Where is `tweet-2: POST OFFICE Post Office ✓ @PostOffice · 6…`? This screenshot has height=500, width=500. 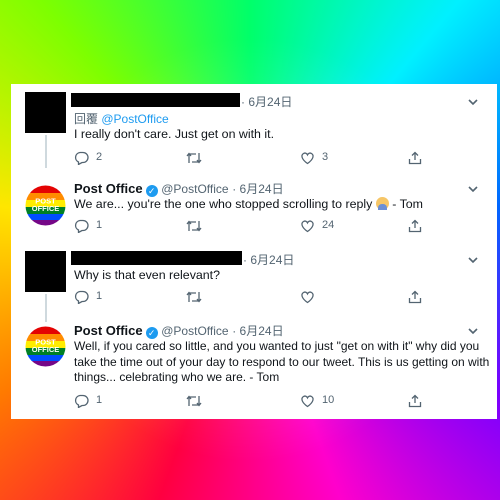 tweet-2: POST OFFICE Post Office ✓ @PostOffice · 6… is located at coordinates (254, 203).